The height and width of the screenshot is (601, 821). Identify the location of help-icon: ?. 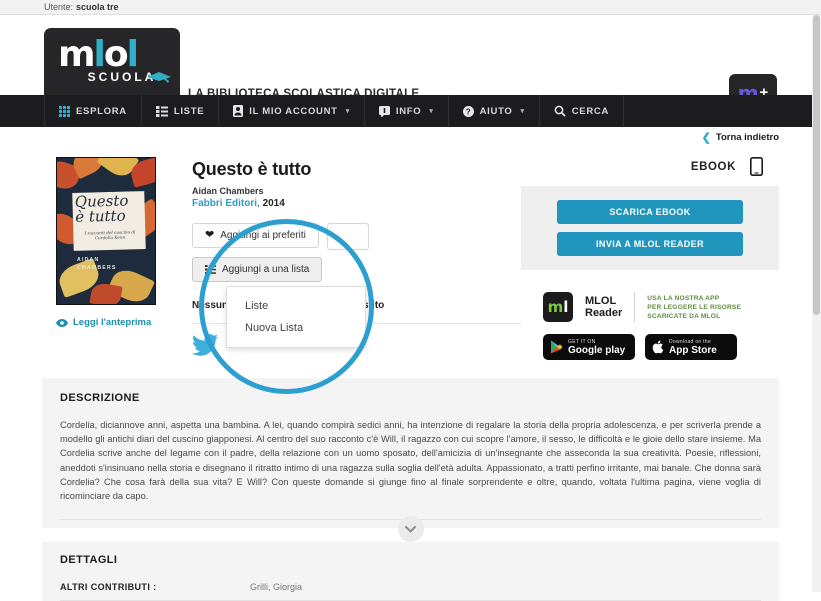
(468, 111).